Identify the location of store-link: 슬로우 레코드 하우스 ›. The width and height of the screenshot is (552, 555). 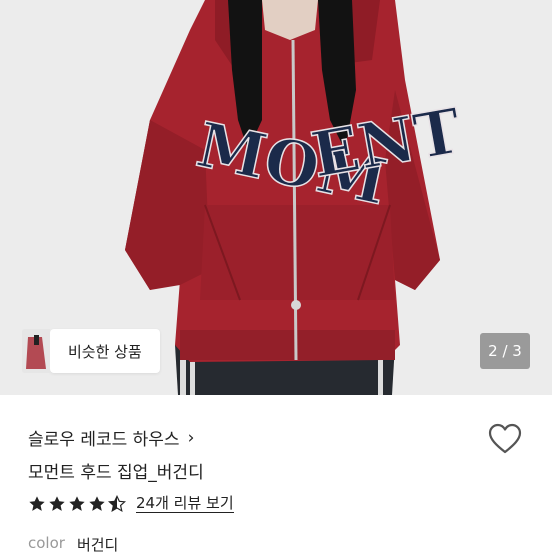
(111, 438).